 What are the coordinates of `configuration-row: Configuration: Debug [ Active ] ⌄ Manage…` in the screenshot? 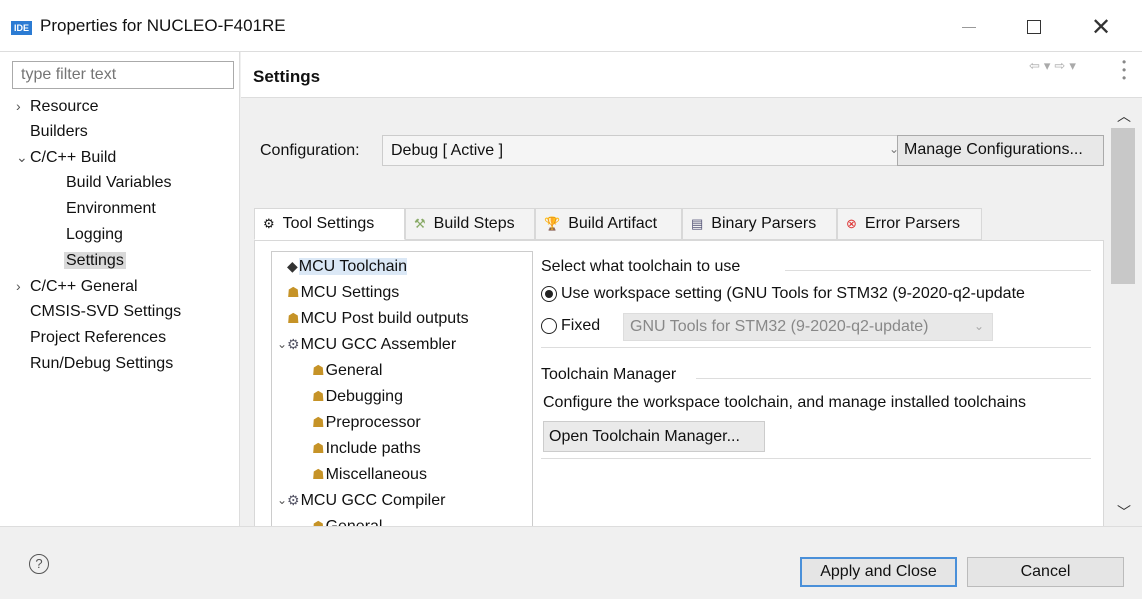 It's located at (679, 162).